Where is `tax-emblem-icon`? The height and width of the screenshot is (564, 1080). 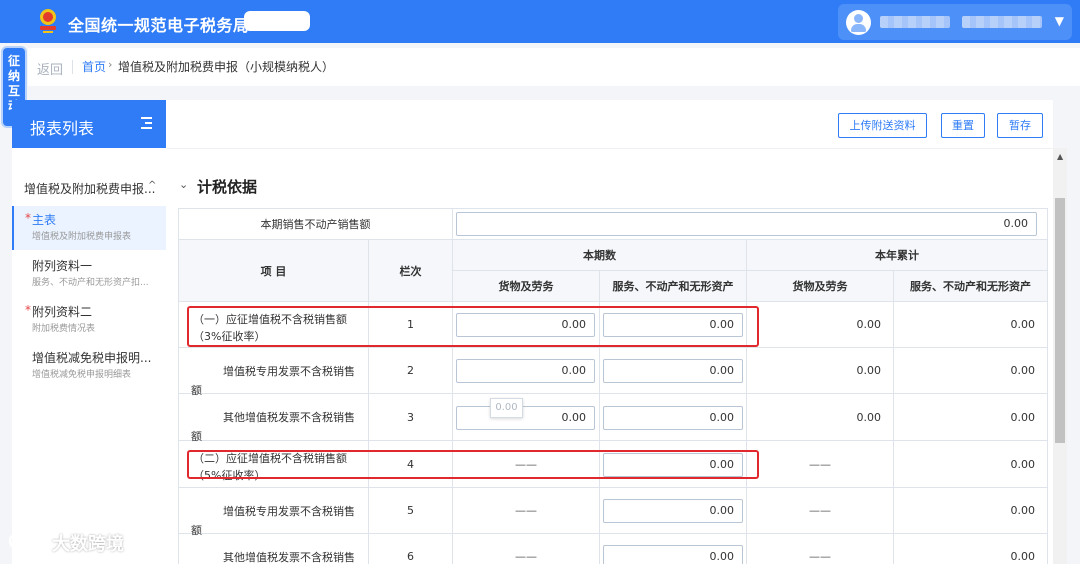
tax-emblem-icon is located at coordinates (48, 21).